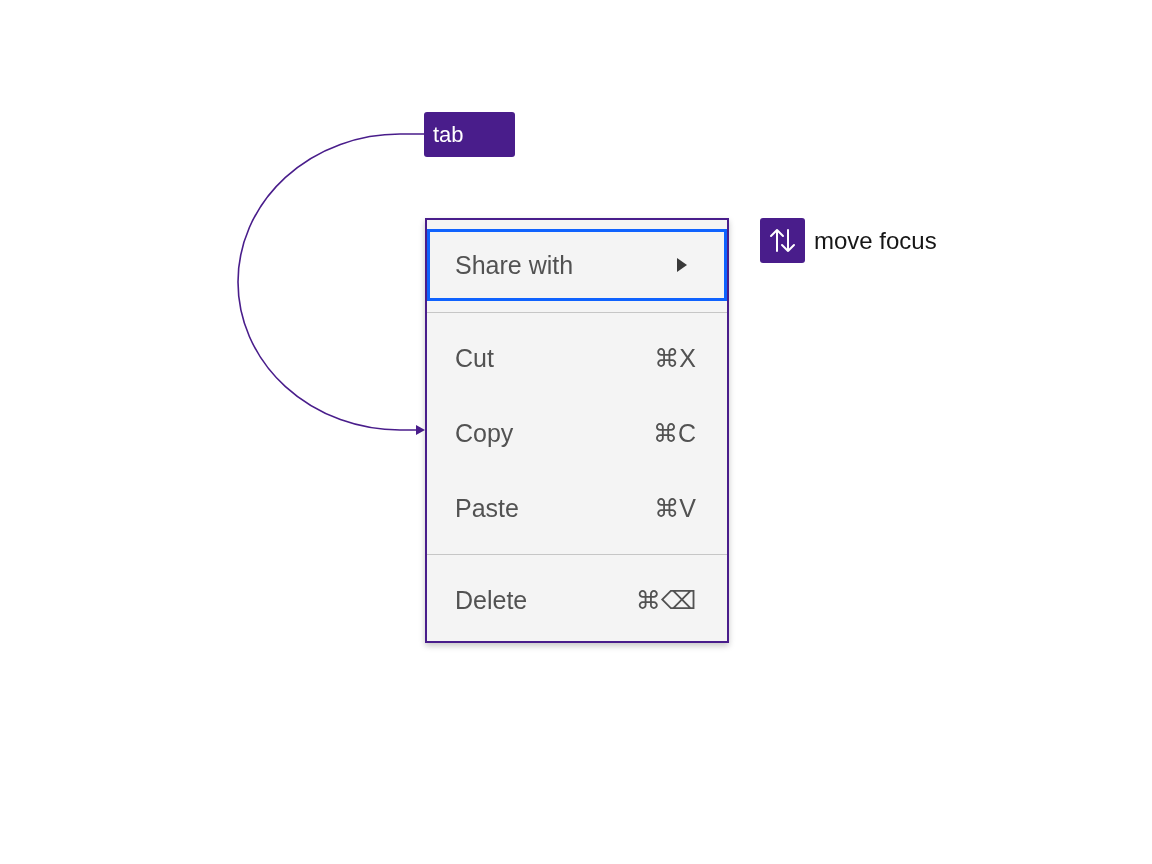 Image resolution: width=1152 pixels, height=864 pixels. Describe the element at coordinates (675, 358) in the screenshot. I see `keyboard-shortcut: ⌘X` at that location.